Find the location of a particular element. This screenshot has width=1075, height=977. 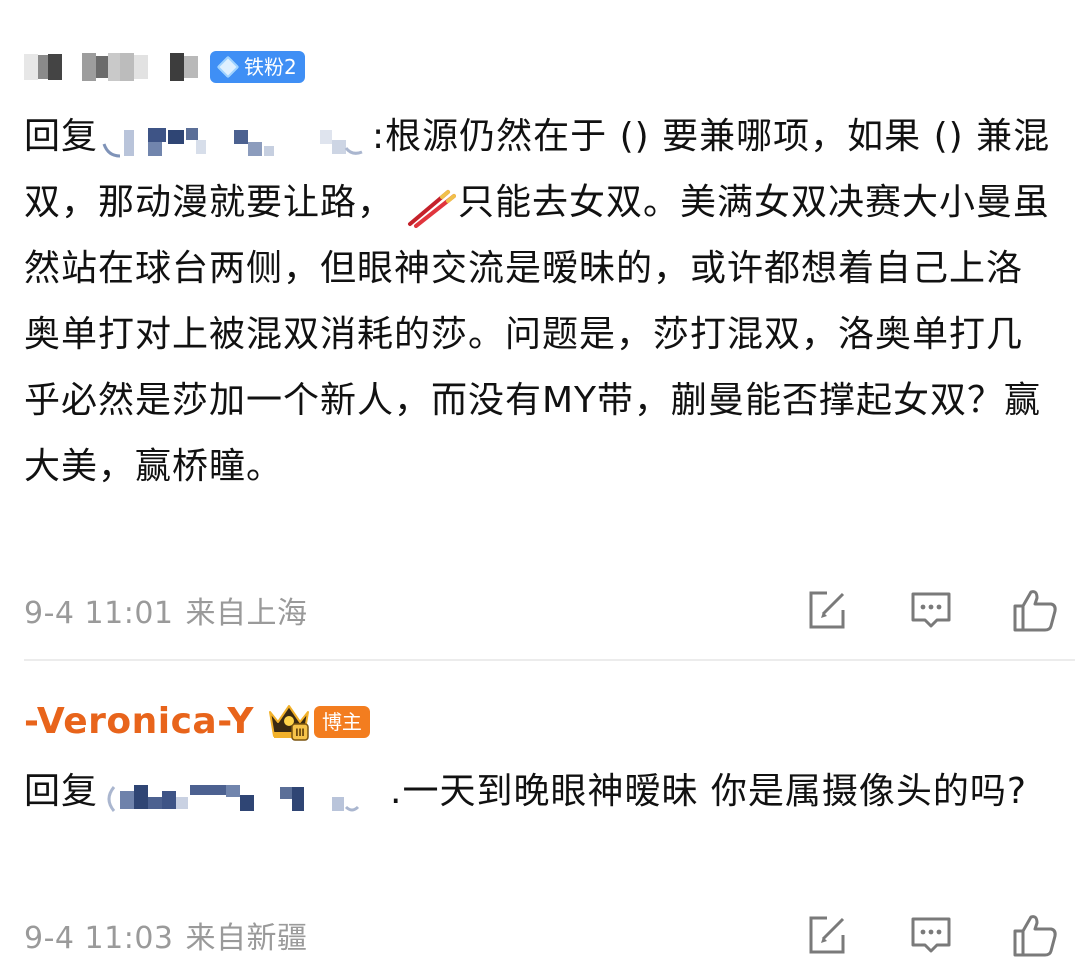

comment-meta: 9-4 11:01 来自上海 is located at coordinates (166, 610).